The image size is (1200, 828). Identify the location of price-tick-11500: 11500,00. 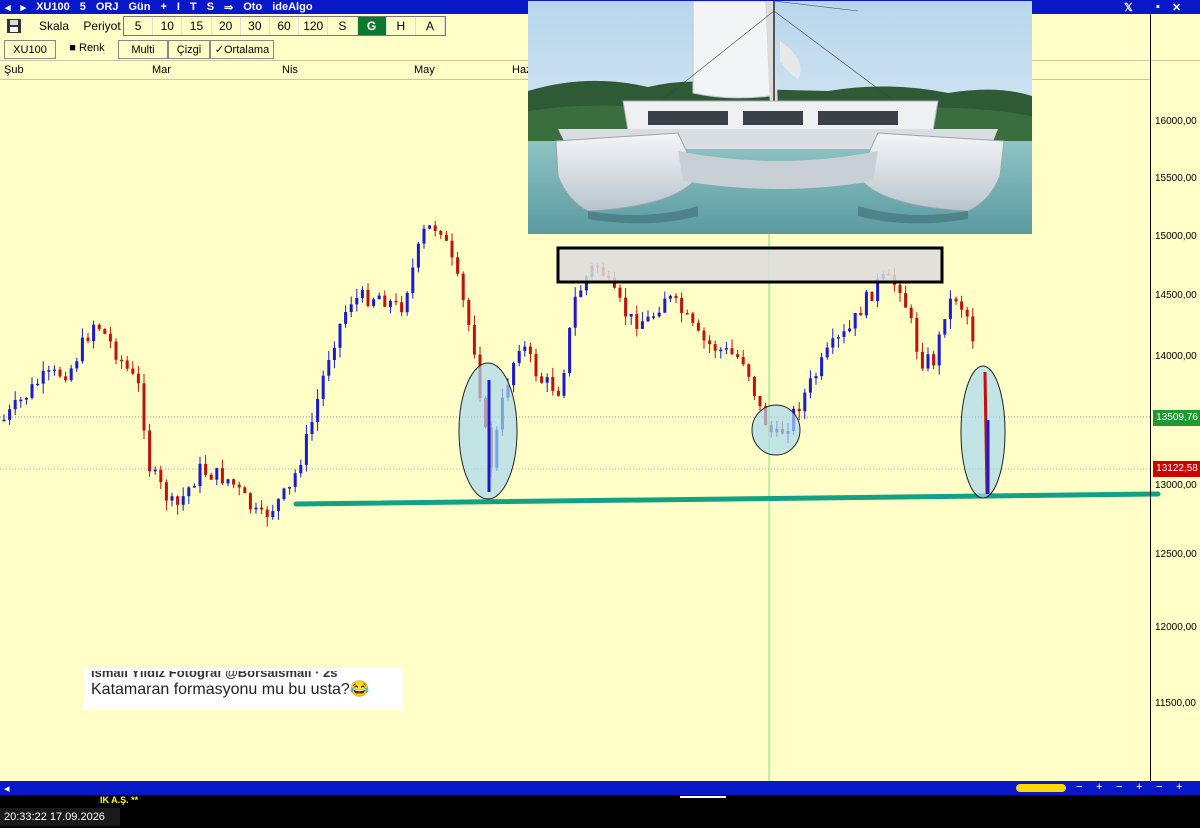
(1175, 703).